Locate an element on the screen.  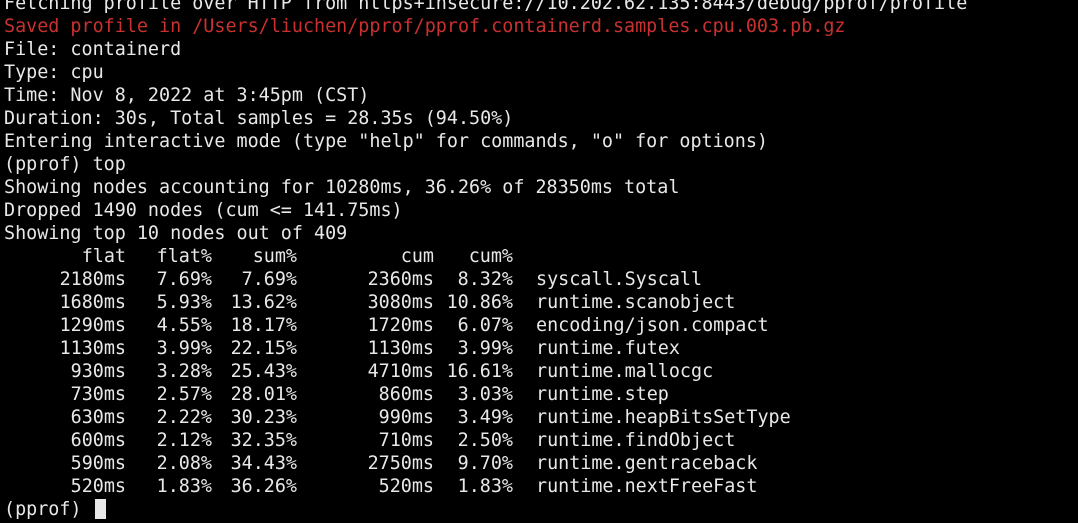
cell-flat: 930ms is located at coordinates (98, 371).